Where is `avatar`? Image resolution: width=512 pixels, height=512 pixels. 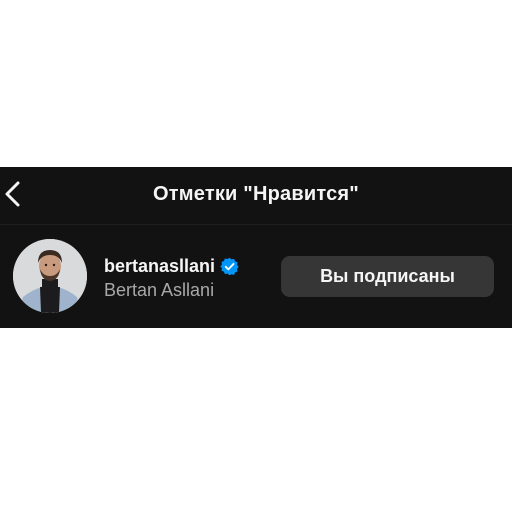
avatar is located at coordinates (50, 276).